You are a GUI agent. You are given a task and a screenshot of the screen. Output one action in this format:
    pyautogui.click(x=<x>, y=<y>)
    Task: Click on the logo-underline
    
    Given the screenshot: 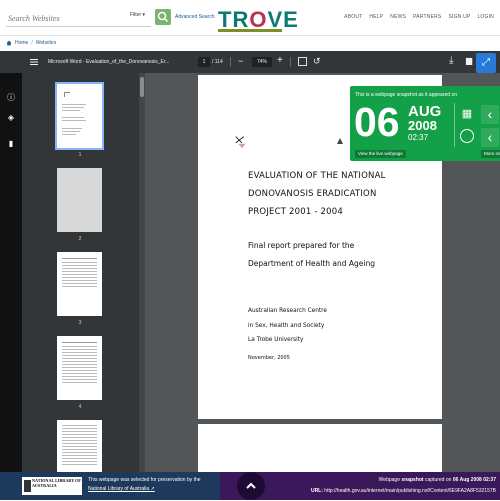 What is the action you would take?
    pyautogui.click(x=250, y=30)
    